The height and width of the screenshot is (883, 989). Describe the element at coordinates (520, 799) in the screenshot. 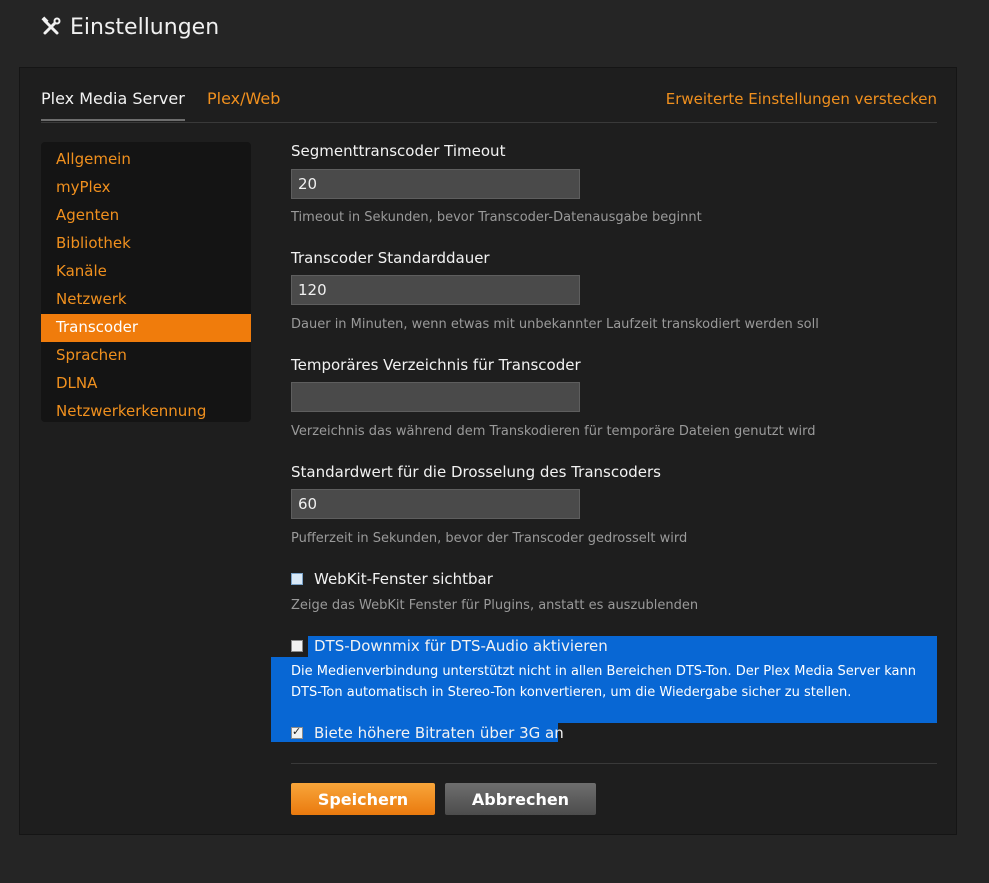

I see `cancel-button: Abbrechen` at that location.